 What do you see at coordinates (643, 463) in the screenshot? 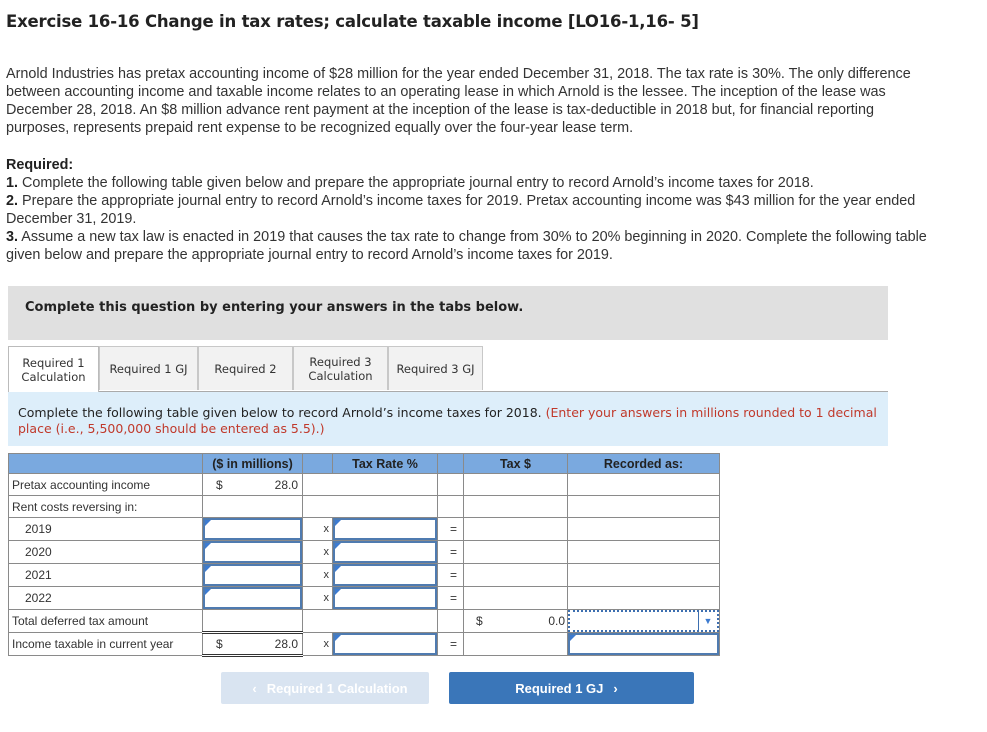
I see `header-recorded-as: Recorded as:` at bounding box center [643, 463].